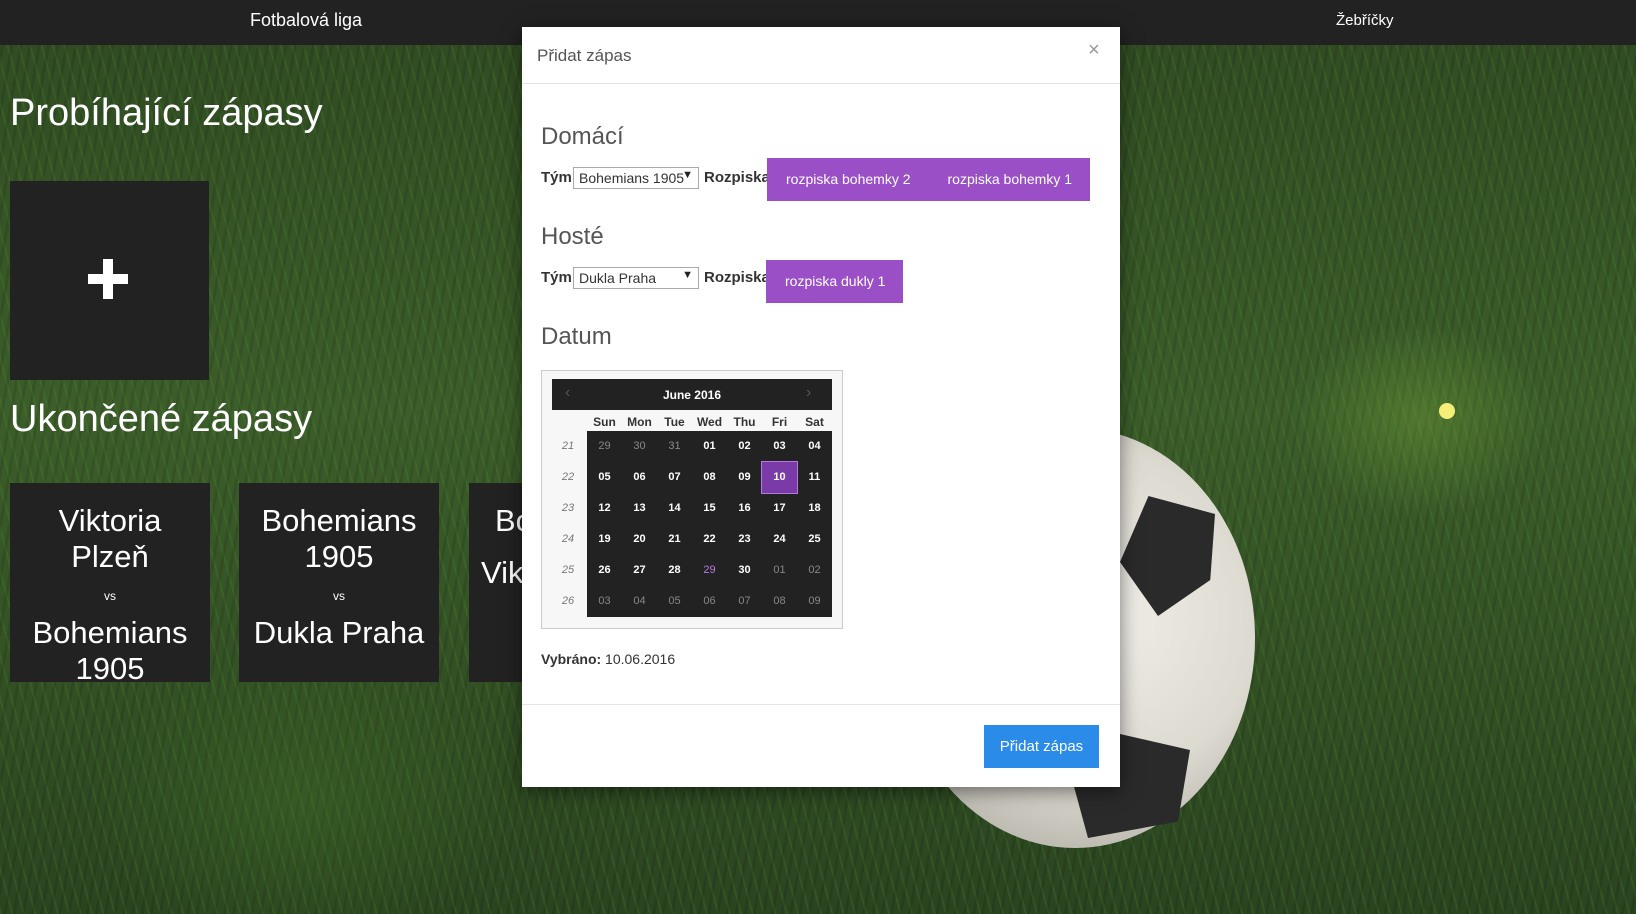  What do you see at coordinates (339, 538) in the screenshot?
I see `home-team-name: Bohemians 1905` at bounding box center [339, 538].